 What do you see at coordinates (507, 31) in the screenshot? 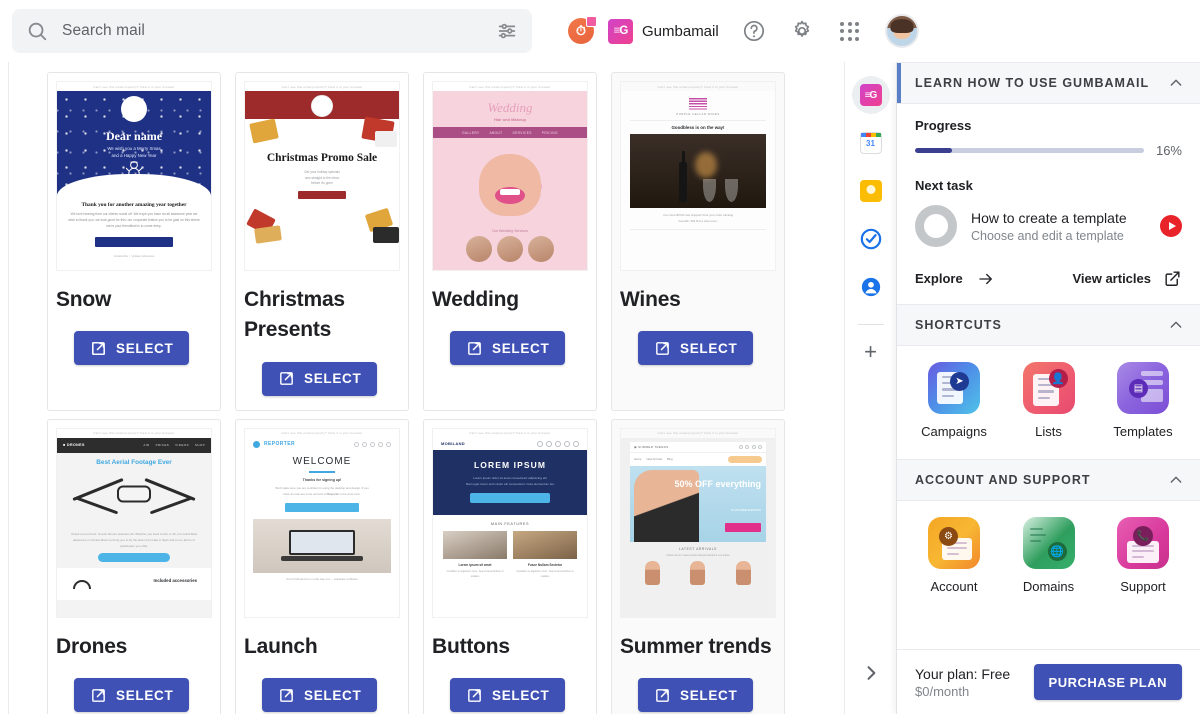
I see `tune-filter-icon` at bounding box center [507, 31].